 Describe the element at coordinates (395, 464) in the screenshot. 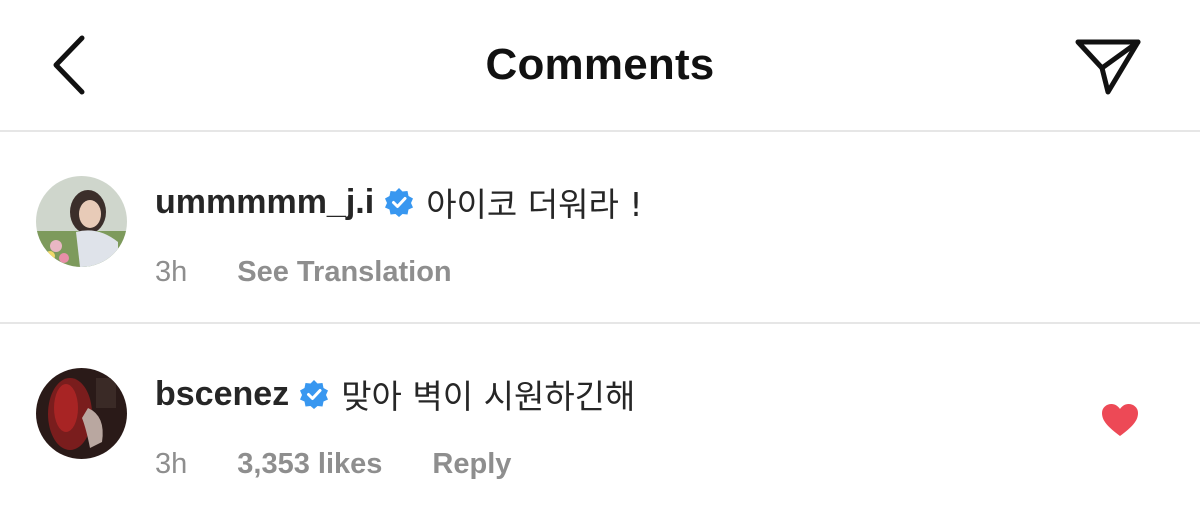

I see `comment-meta: 3h 3,353 likes Reply` at that location.